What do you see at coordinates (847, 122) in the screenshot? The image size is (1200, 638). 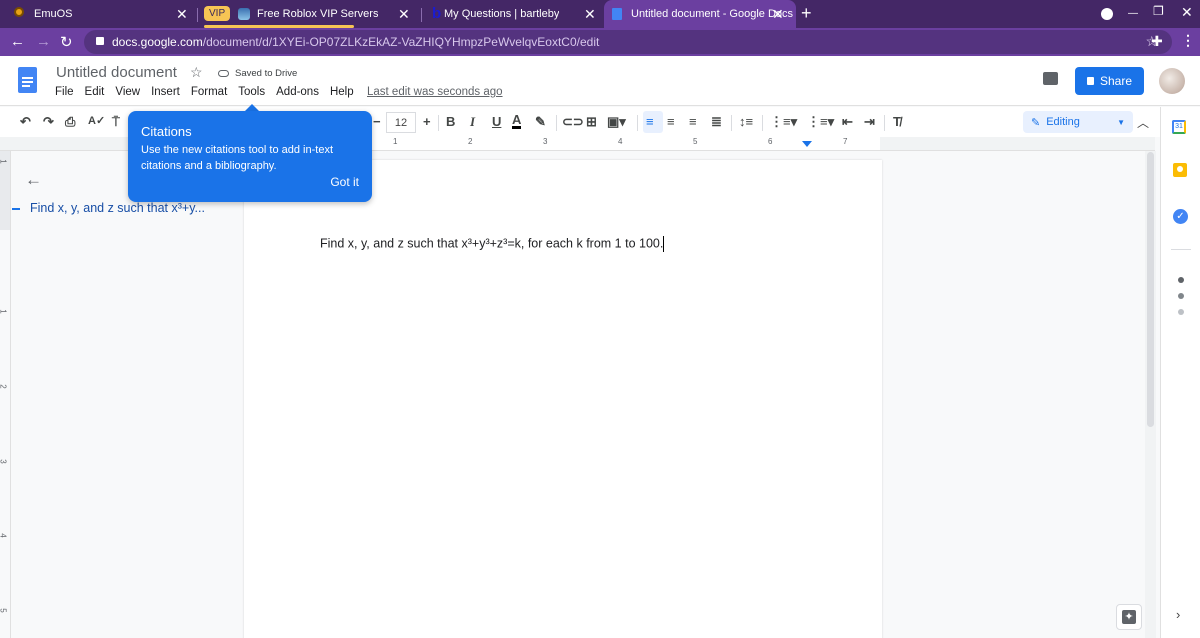 I see `decrease-indent-icon: ⇤` at bounding box center [847, 122].